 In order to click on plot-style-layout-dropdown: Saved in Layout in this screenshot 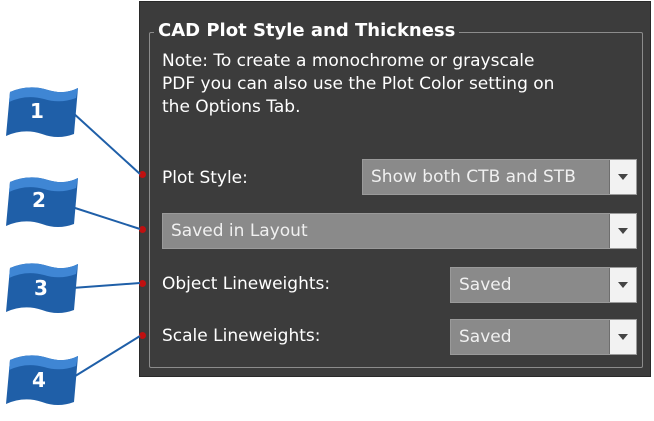, I will do `click(399, 231)`.